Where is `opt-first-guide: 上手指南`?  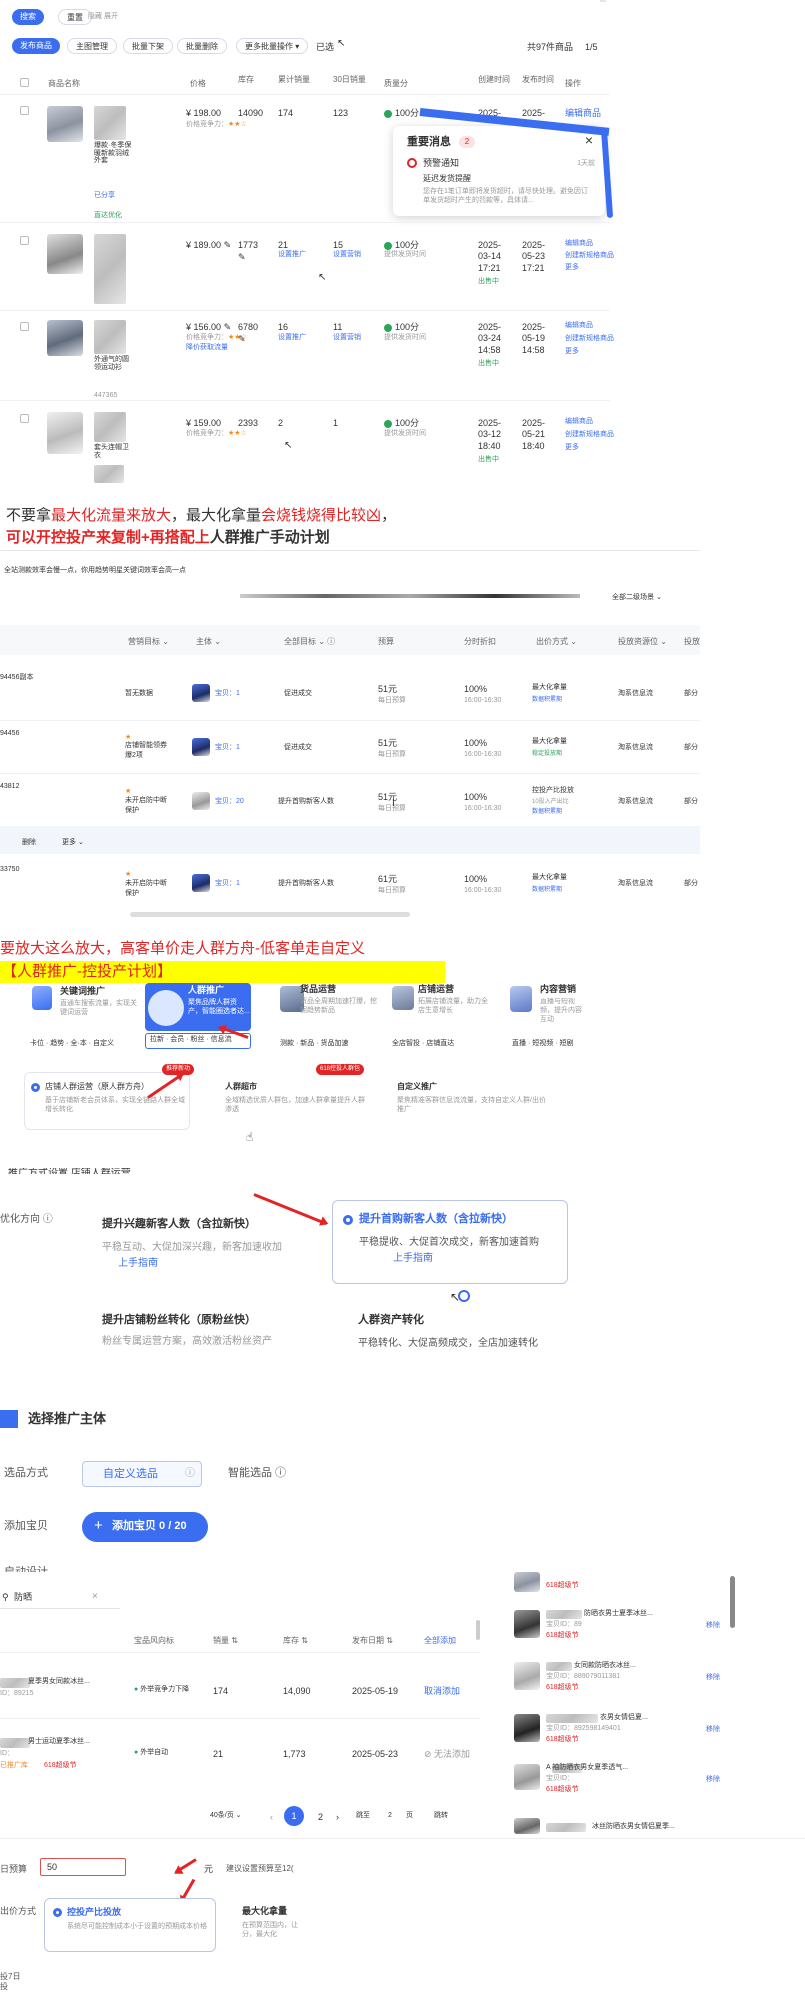 opt-first-guide: 上手指南 is located at coordinates (413, 1259).